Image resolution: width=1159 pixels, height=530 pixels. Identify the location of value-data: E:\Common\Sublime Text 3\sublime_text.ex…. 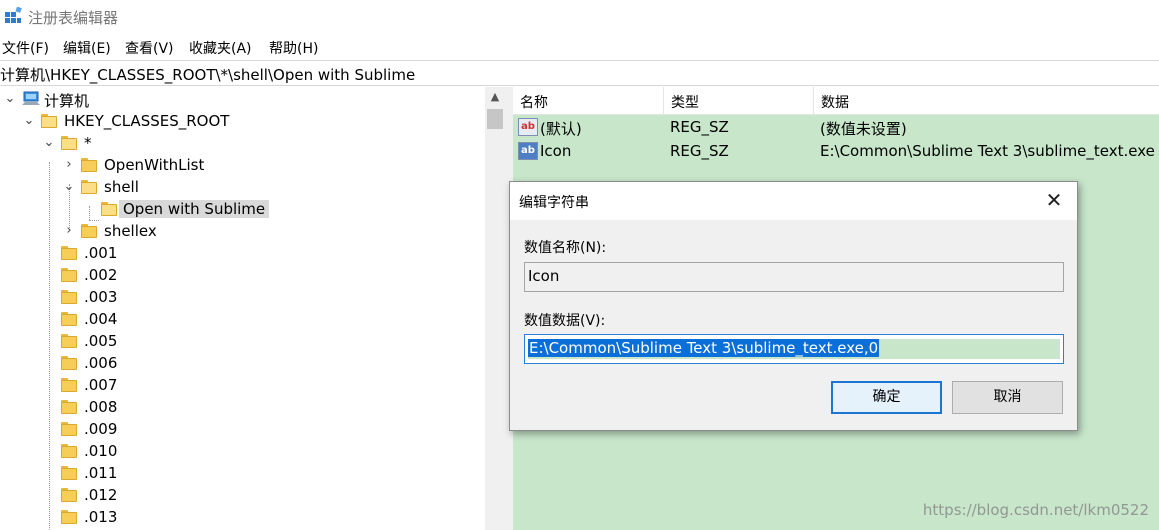
(987, 151).